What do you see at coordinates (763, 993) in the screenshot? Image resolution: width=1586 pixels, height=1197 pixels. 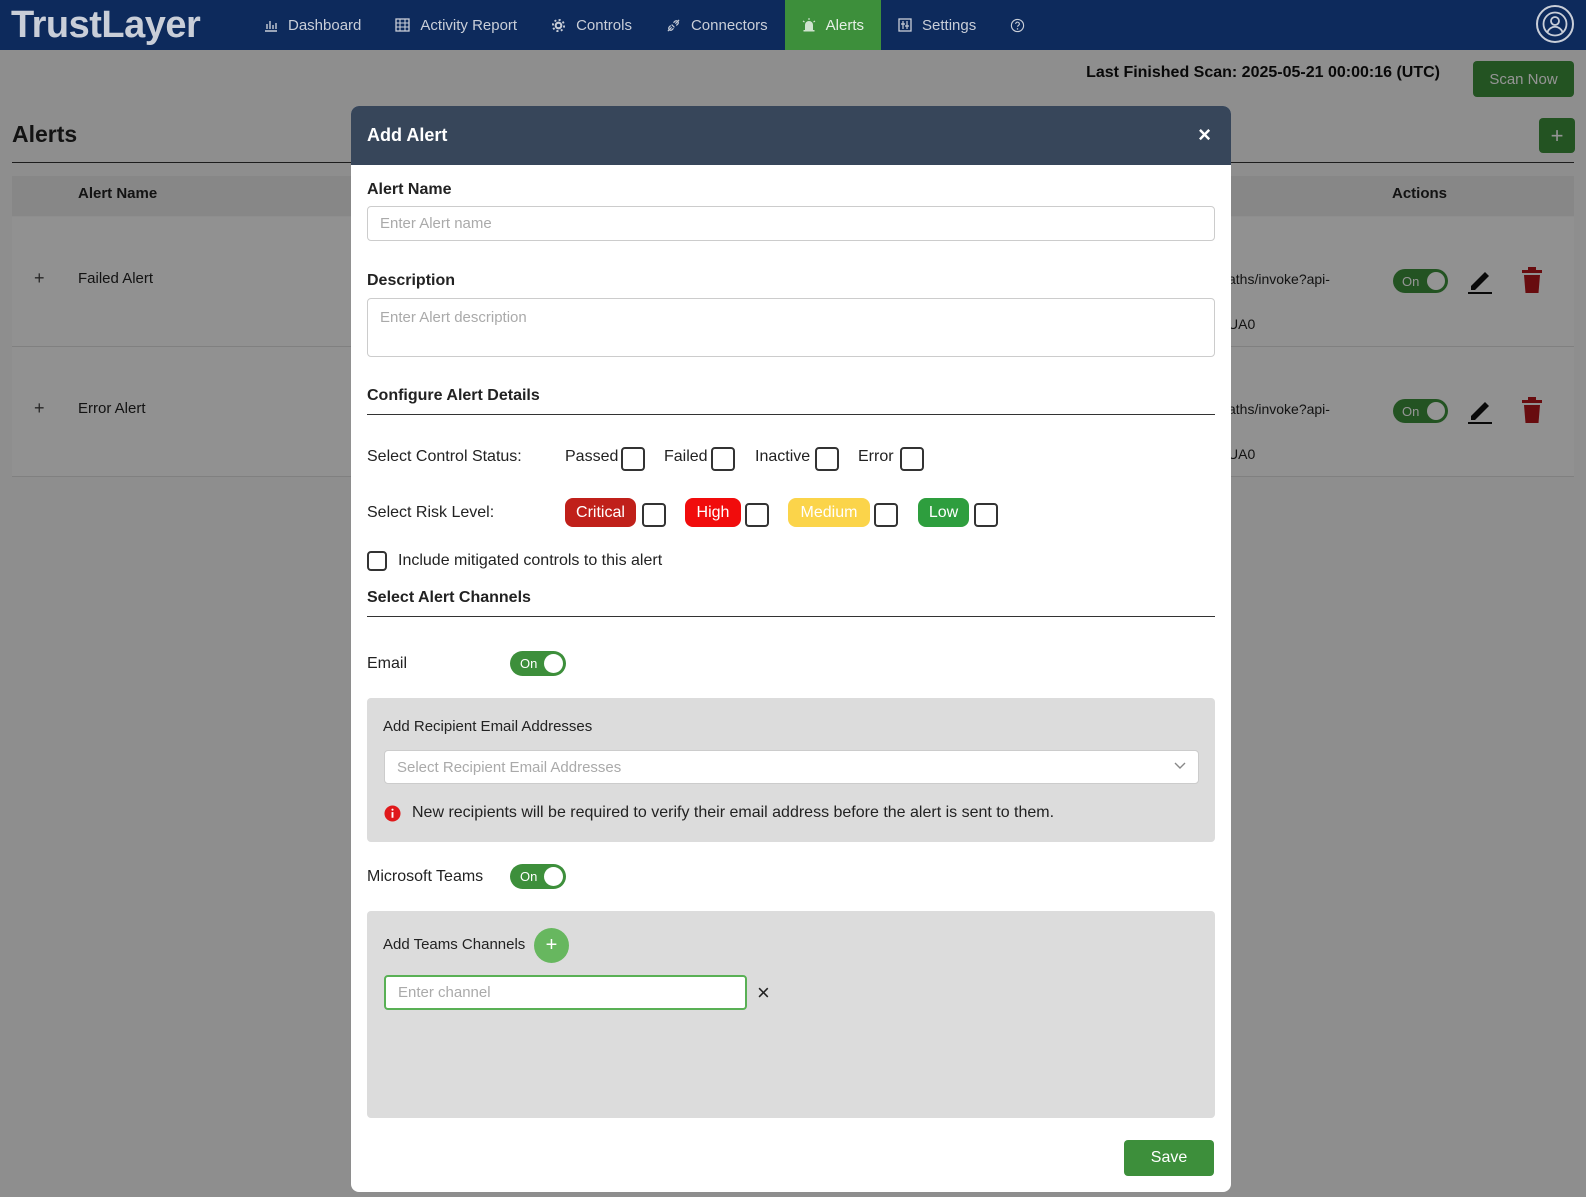 I see `remove-channel-icon: ×` at bounding box center [763, 993].